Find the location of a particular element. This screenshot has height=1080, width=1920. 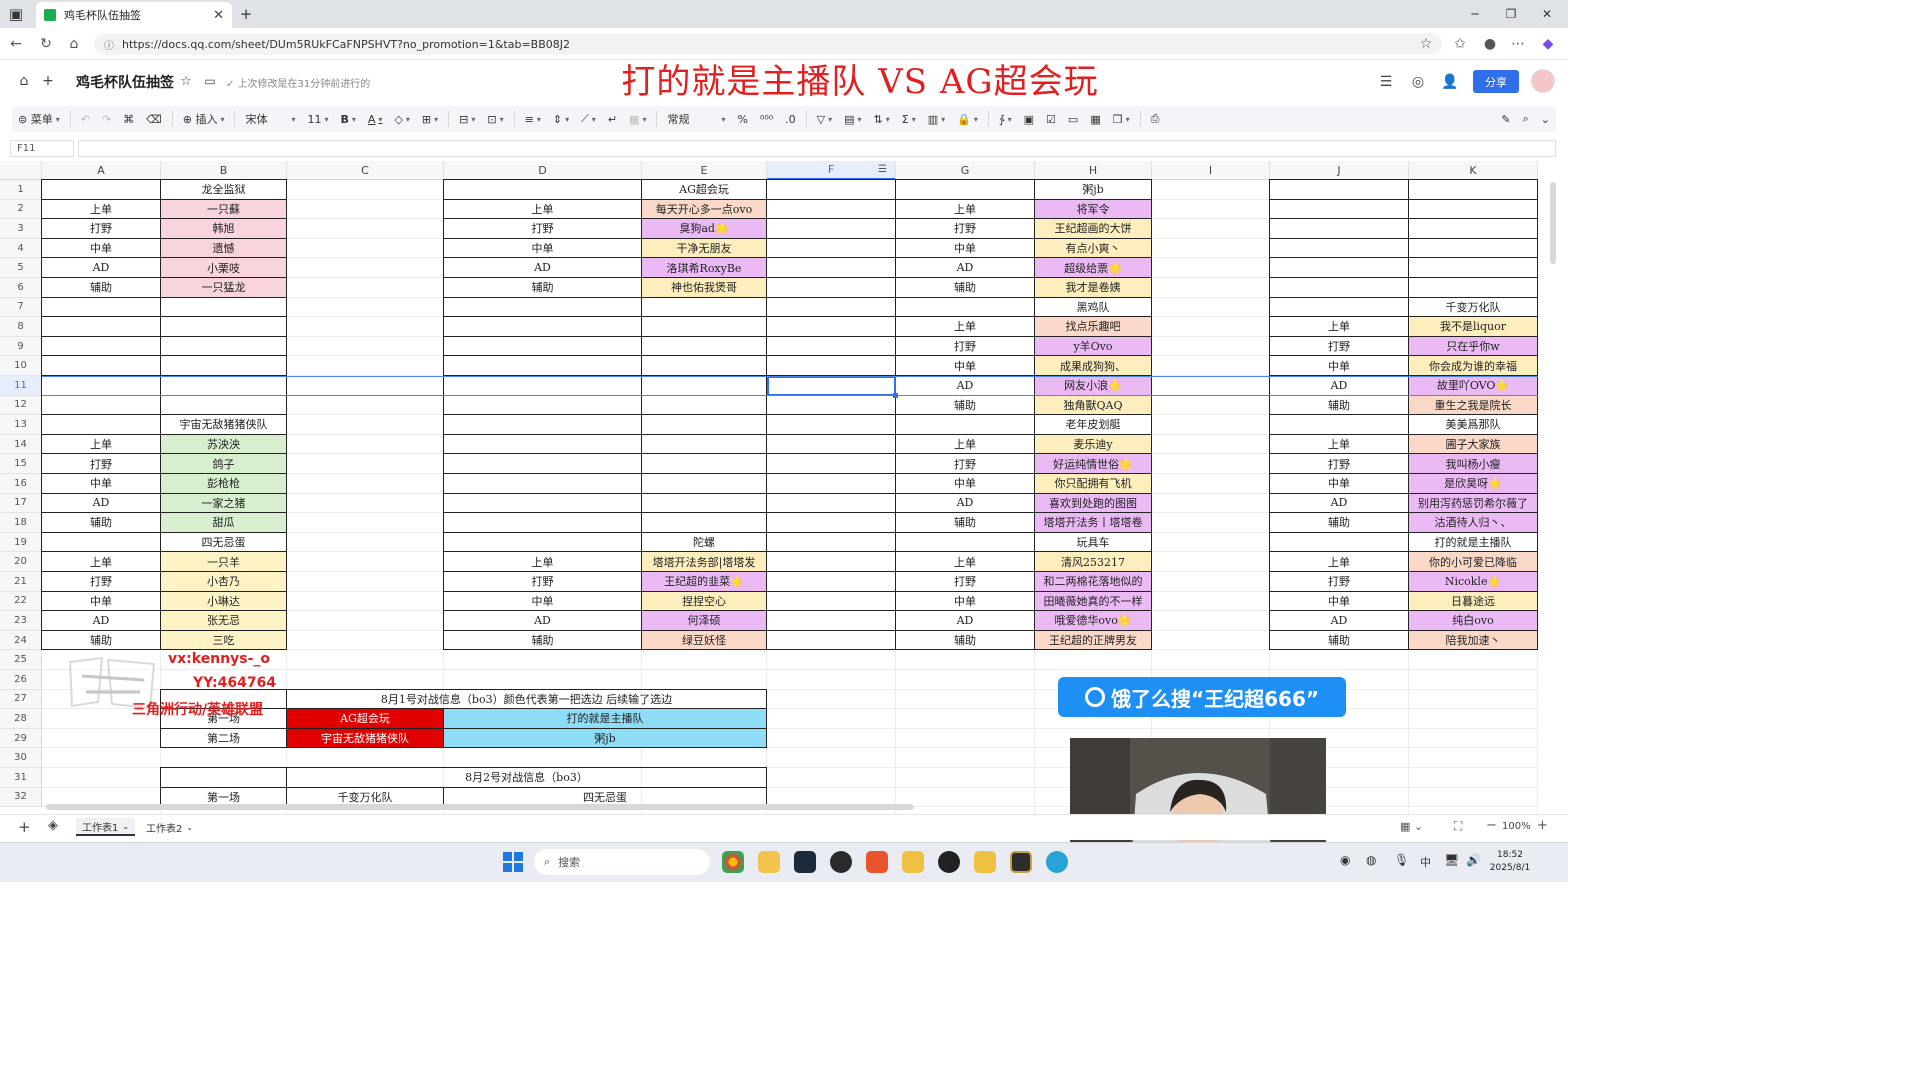

edit-pen-icon: ✎ is located at coordinates (1505, 119).